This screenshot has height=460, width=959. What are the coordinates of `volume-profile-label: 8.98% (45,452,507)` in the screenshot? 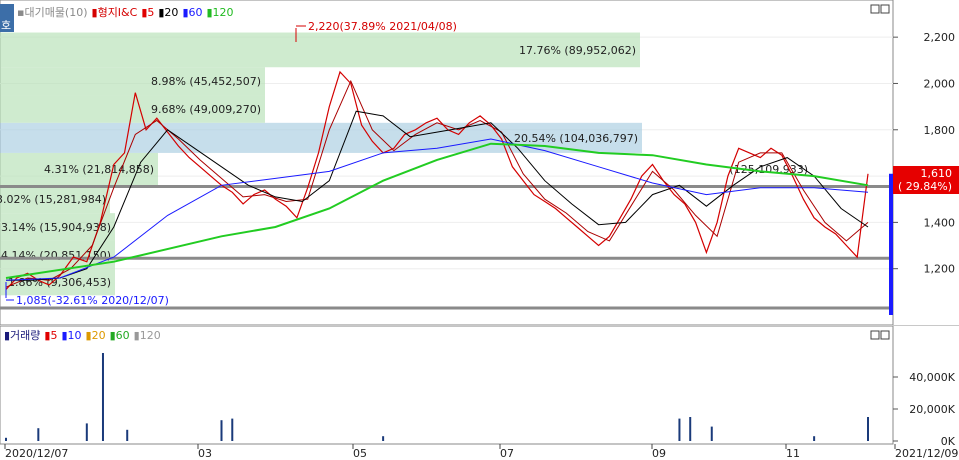 It's located at (206, 81).